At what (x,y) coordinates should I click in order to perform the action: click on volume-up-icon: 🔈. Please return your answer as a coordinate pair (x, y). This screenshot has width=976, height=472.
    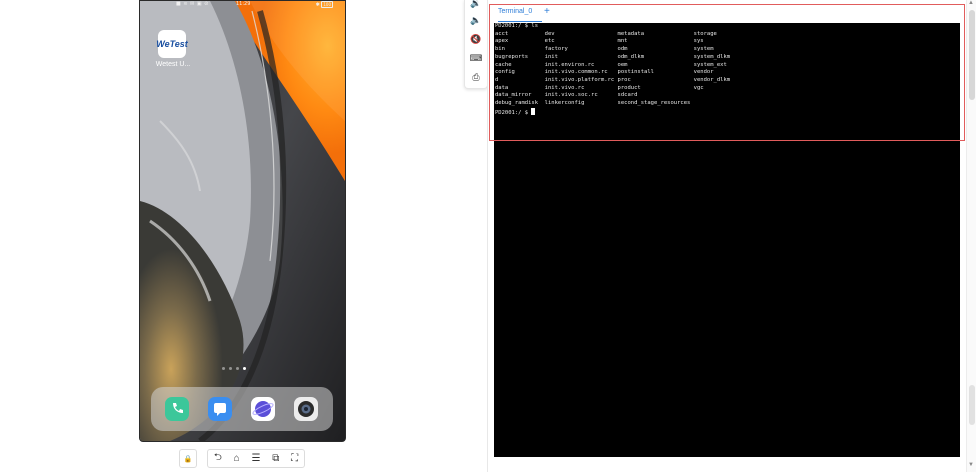
    Looking at the image, I should click on (476, 20).